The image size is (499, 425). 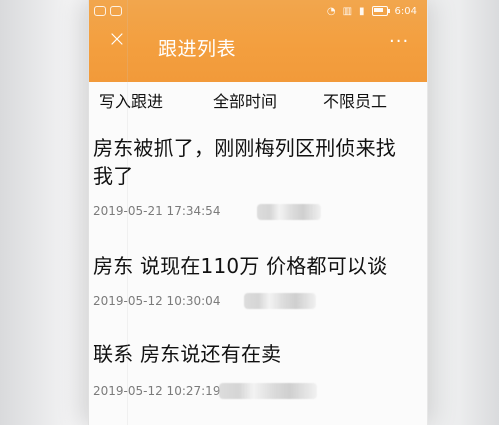 What do you see at coordinates (331, 11) in the screenshot?
I see `alarm-icon: ◔` at bounding box center [331, 11].